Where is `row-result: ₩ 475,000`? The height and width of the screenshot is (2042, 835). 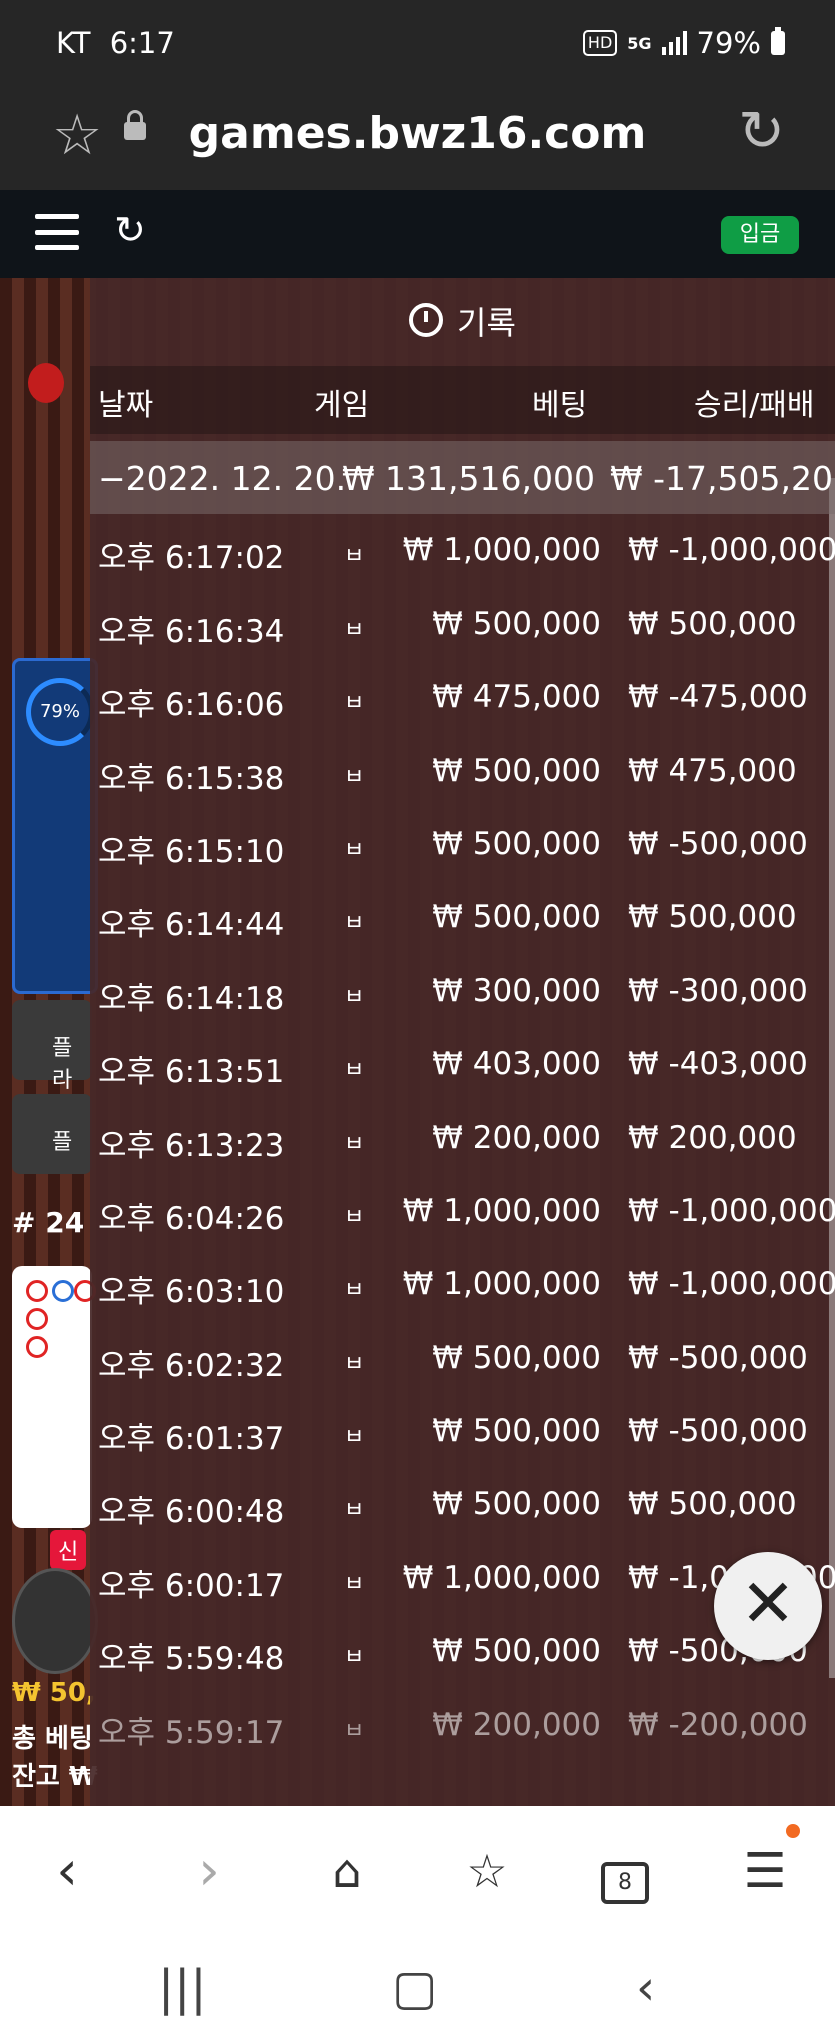 row-result: ₩ 475,000 is located at coordinates (712, 770).